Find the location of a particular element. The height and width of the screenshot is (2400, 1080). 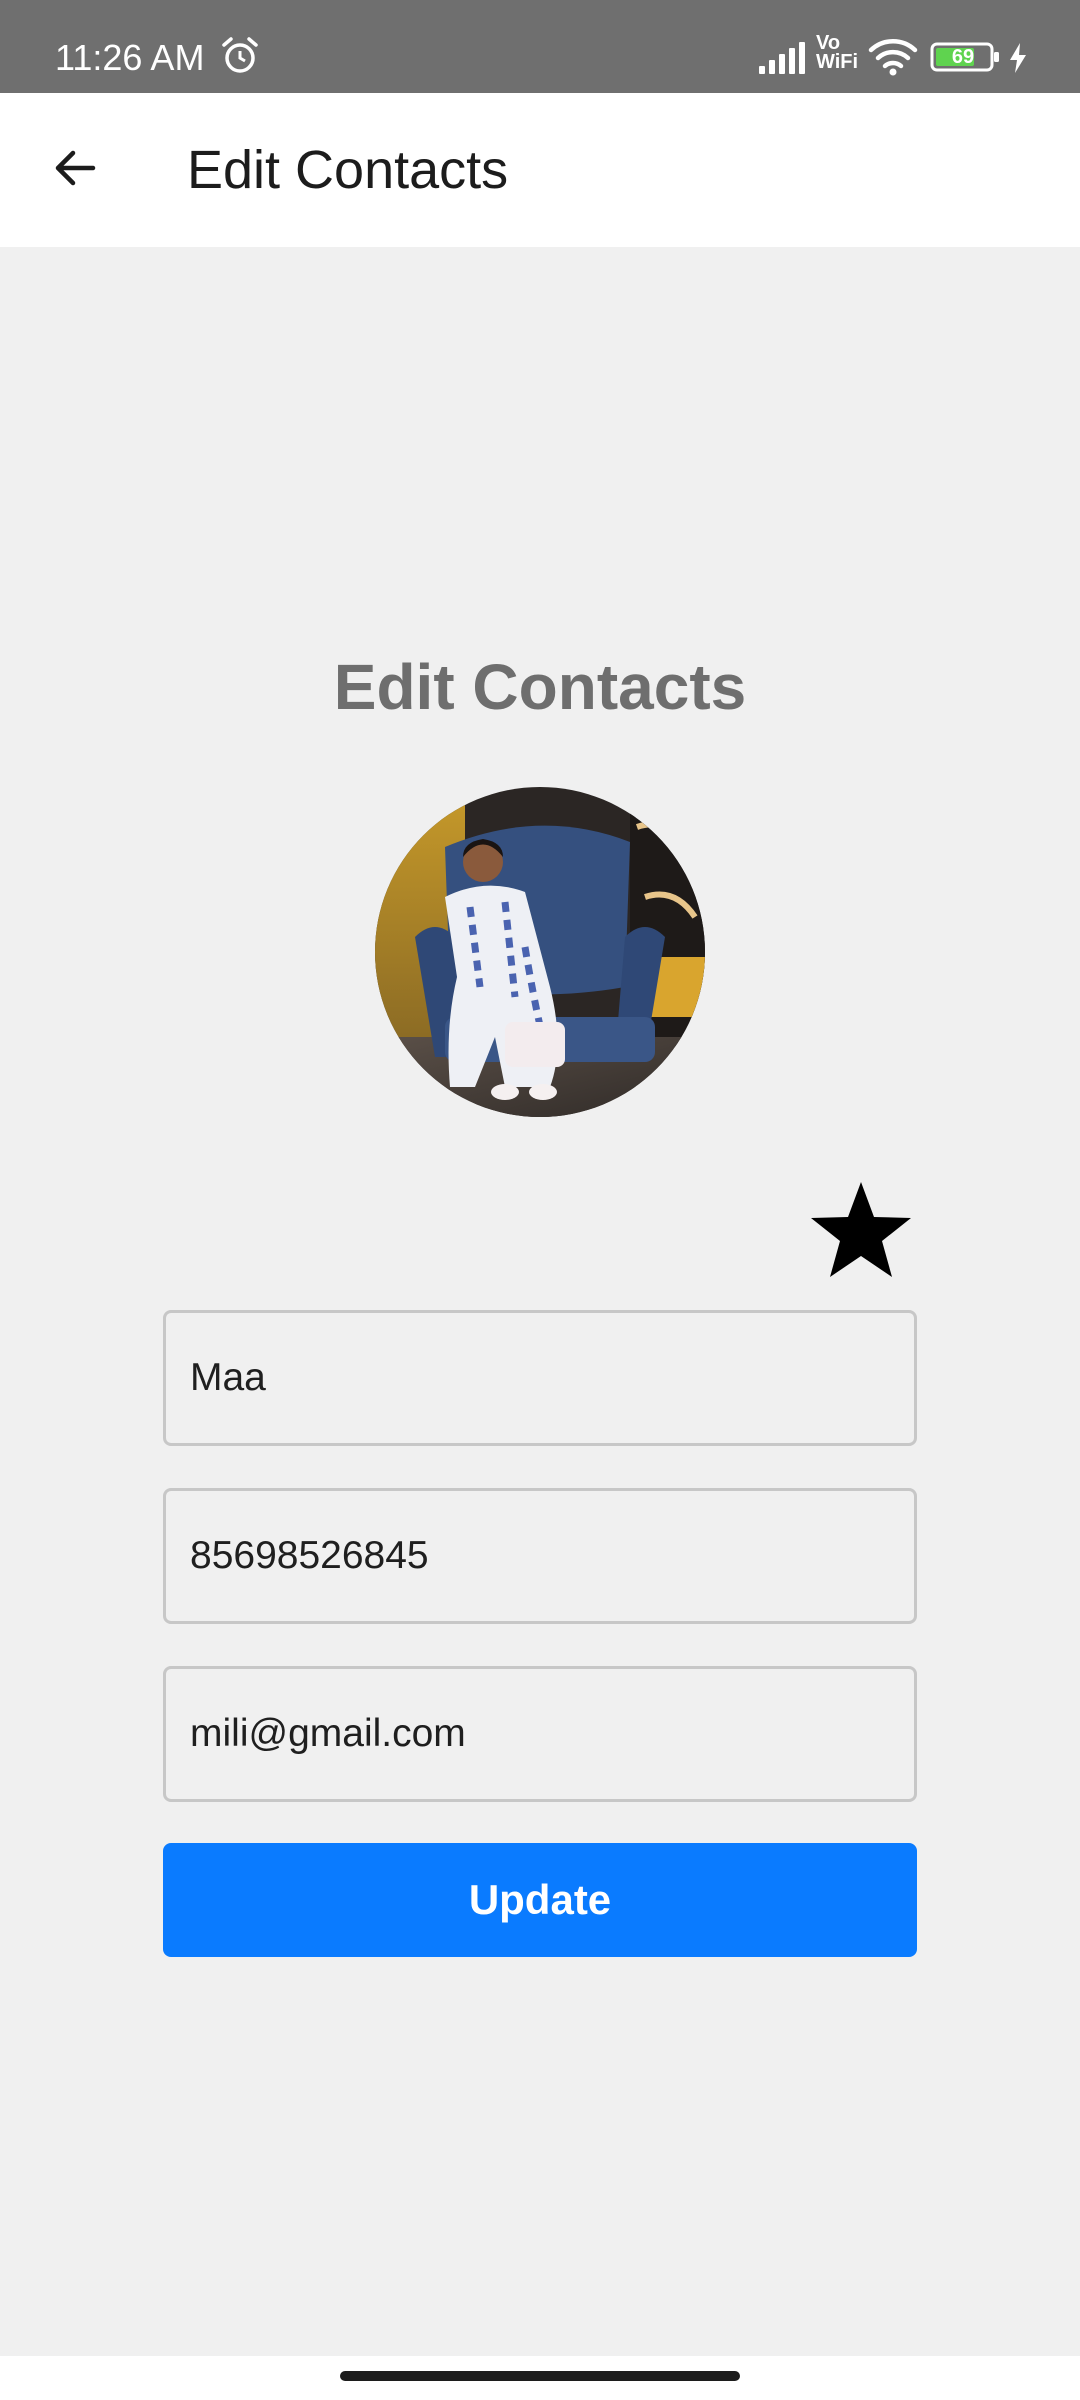

avatar-photo is located at coordinates (540, 952).